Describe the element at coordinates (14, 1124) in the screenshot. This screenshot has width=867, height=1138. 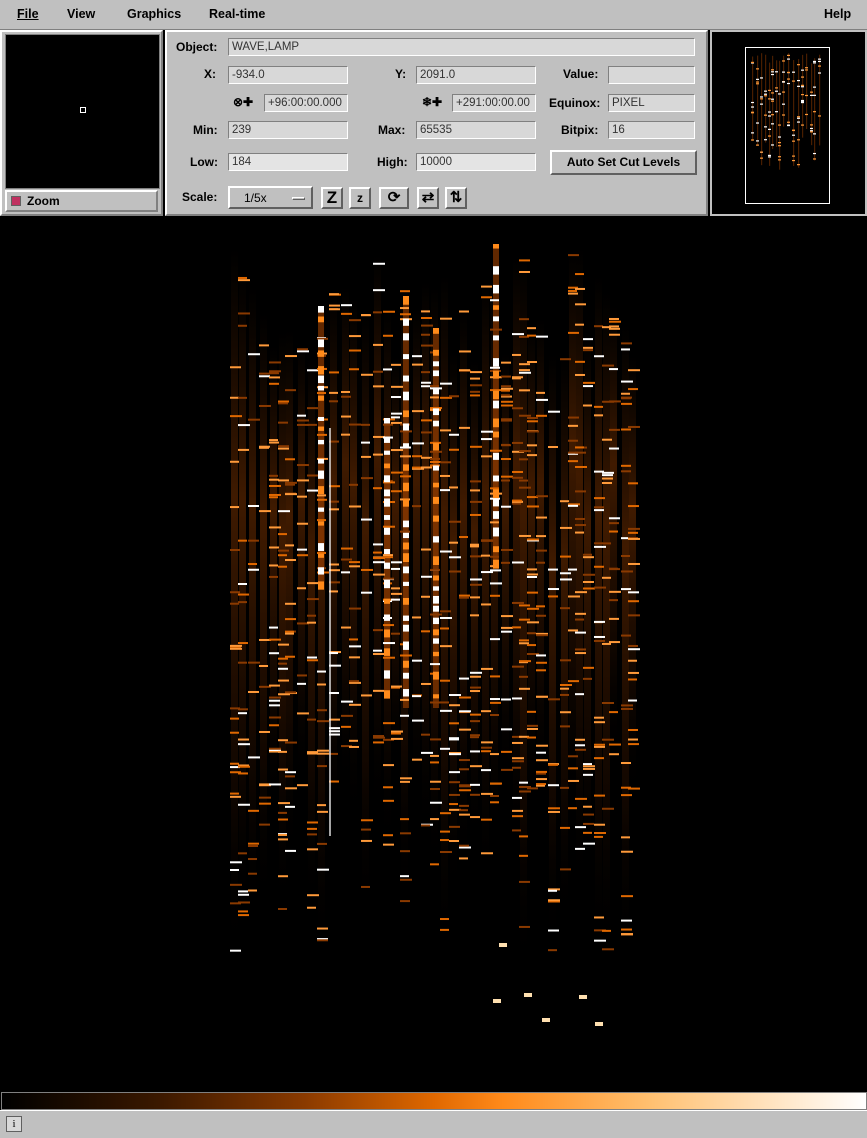
I see `info-icon: i` at that location.